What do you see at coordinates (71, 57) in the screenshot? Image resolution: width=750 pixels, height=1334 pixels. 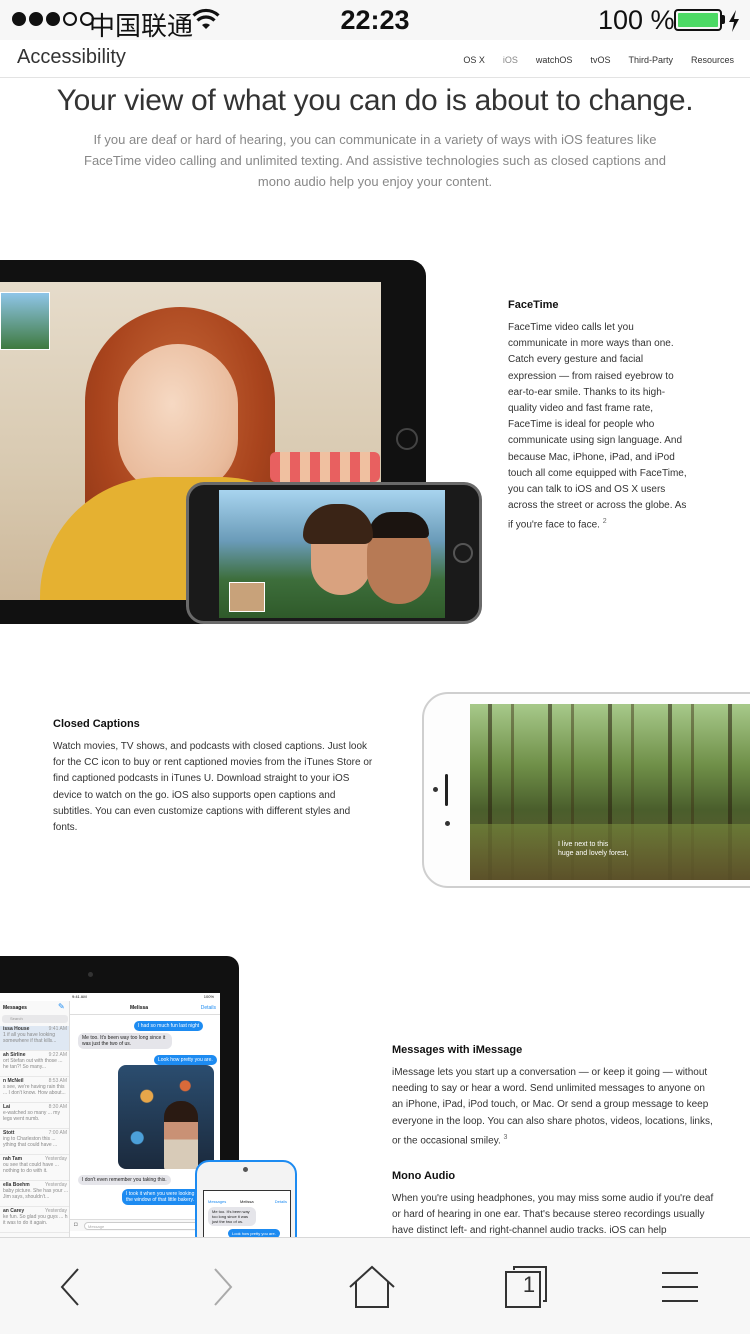 I see `local-nav-title: Accessibility` at bounding box center [71, 57].